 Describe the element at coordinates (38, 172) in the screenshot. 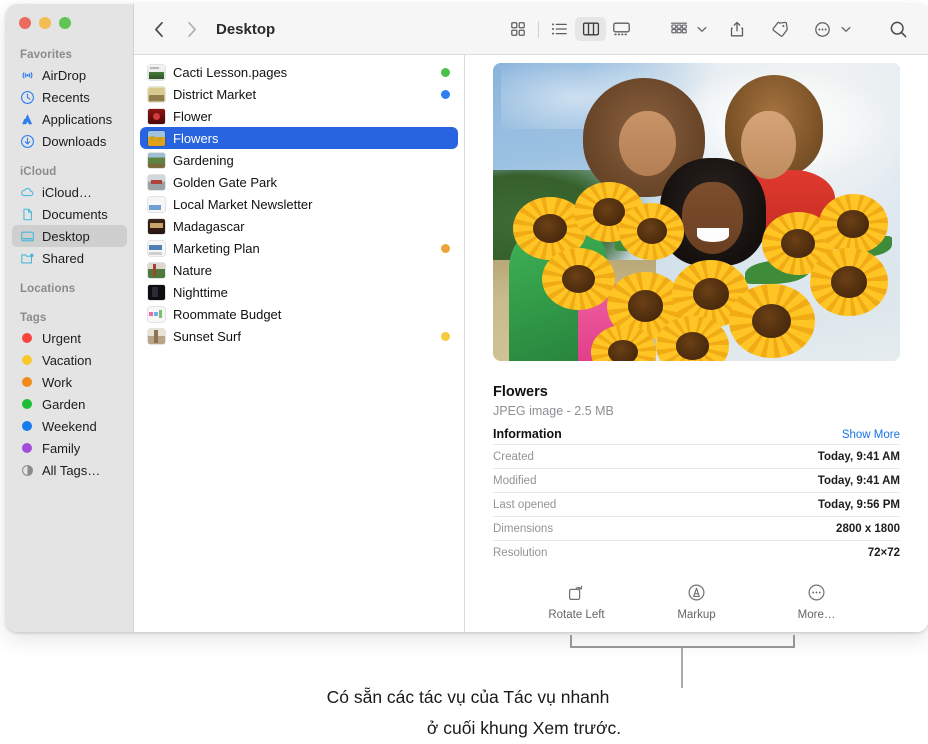

I see `sidebar-section-icloud: iCloud` at that location.